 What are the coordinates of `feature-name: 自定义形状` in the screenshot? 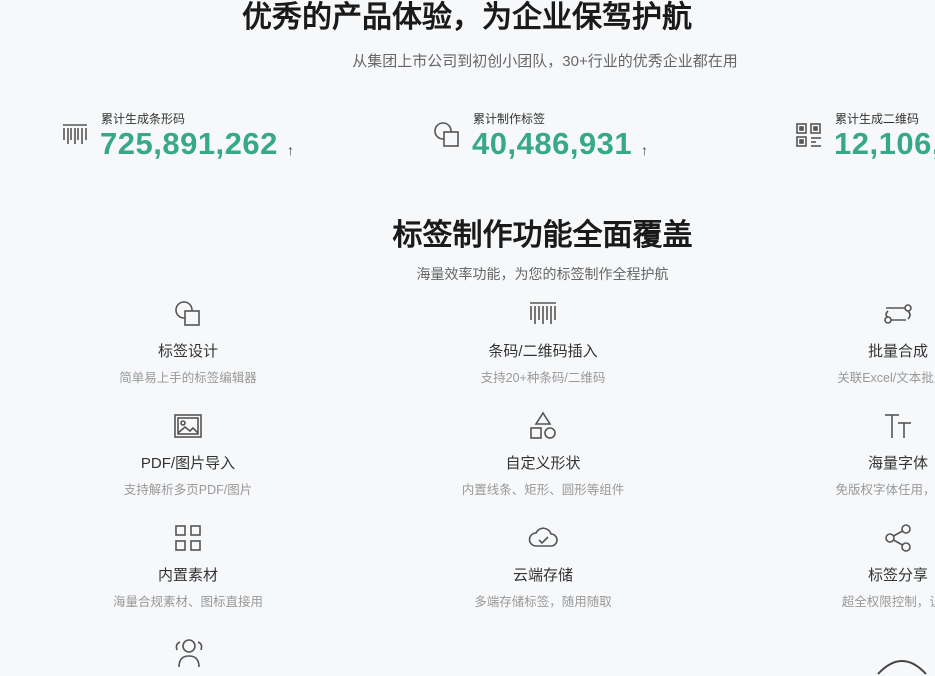 It's located at (543, 463).